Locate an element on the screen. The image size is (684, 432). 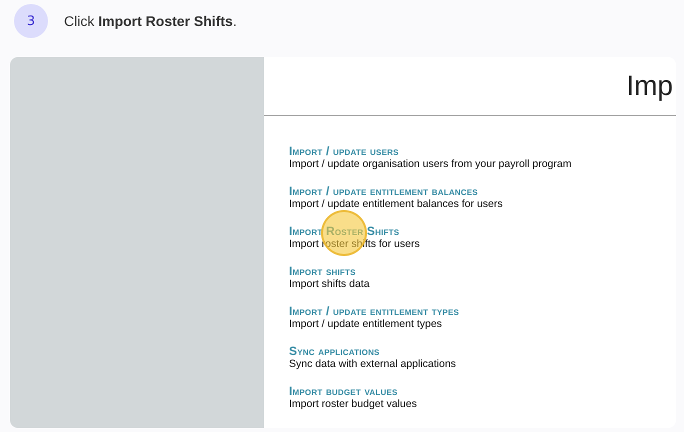
import-link: Import / update entitlement balances is located at coordinates (383, 191).